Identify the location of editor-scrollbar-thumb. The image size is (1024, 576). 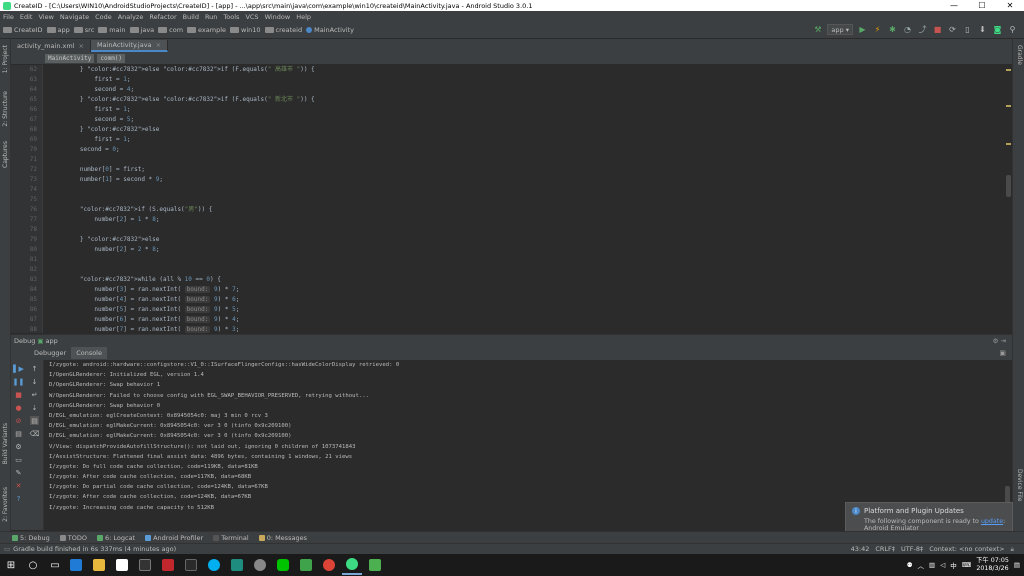
(1008, 186).